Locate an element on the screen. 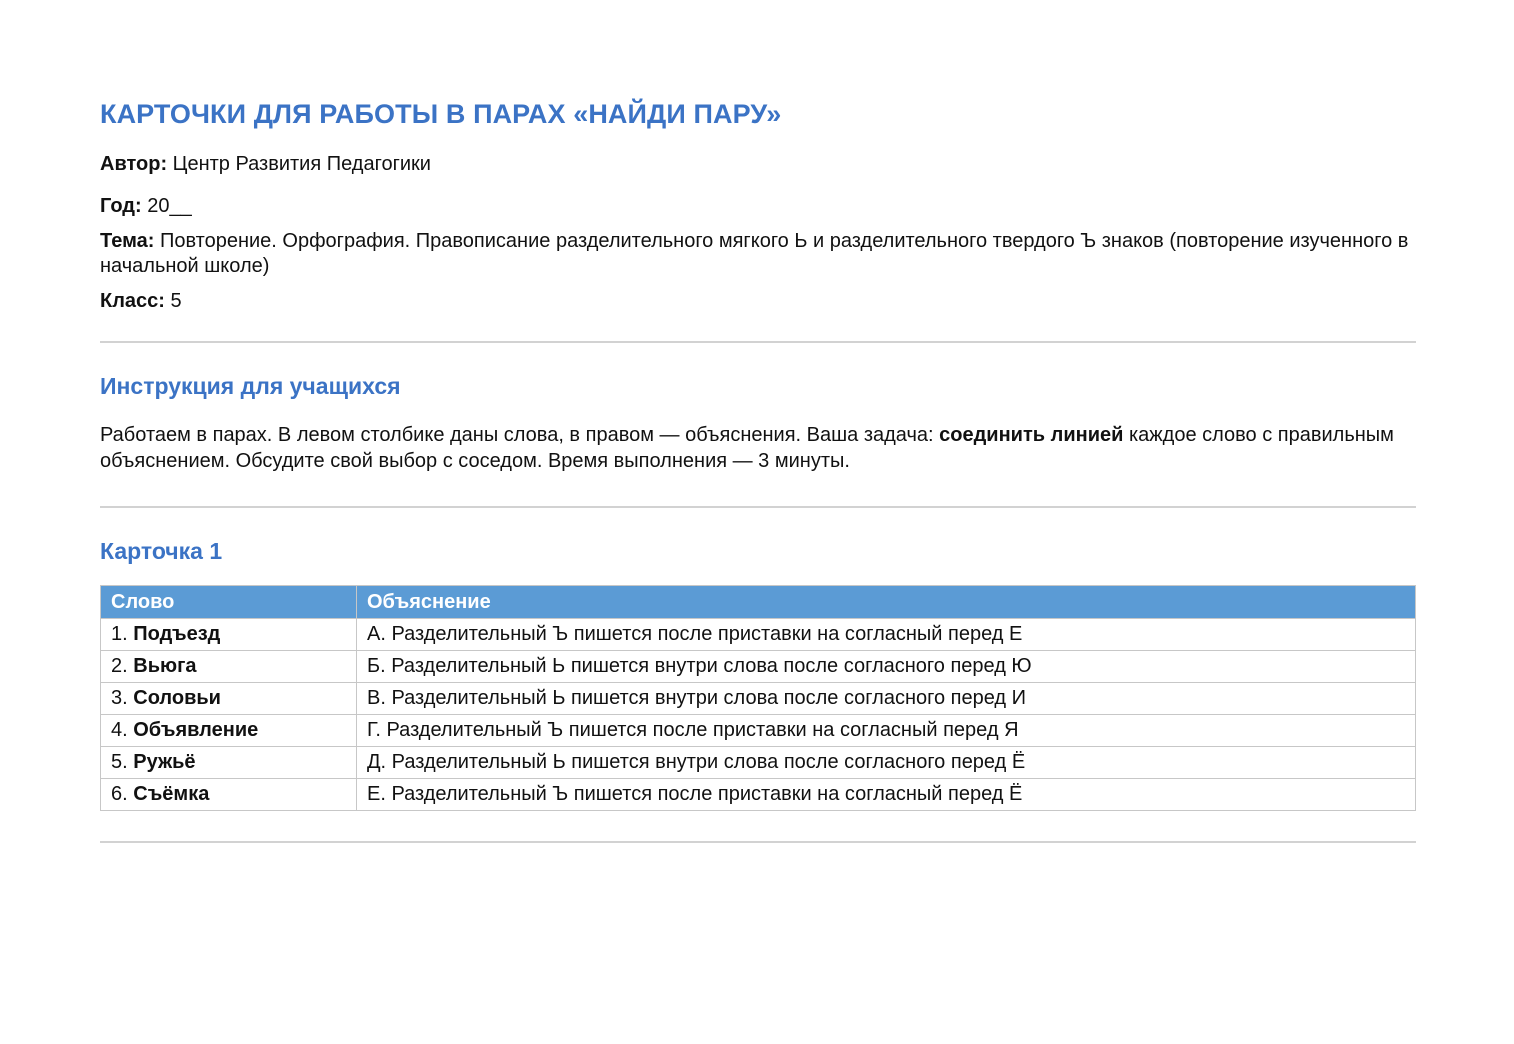 The image size is (1514, 1044). table-header-row: Слово Объяснение is located at coordinates (758, 602).